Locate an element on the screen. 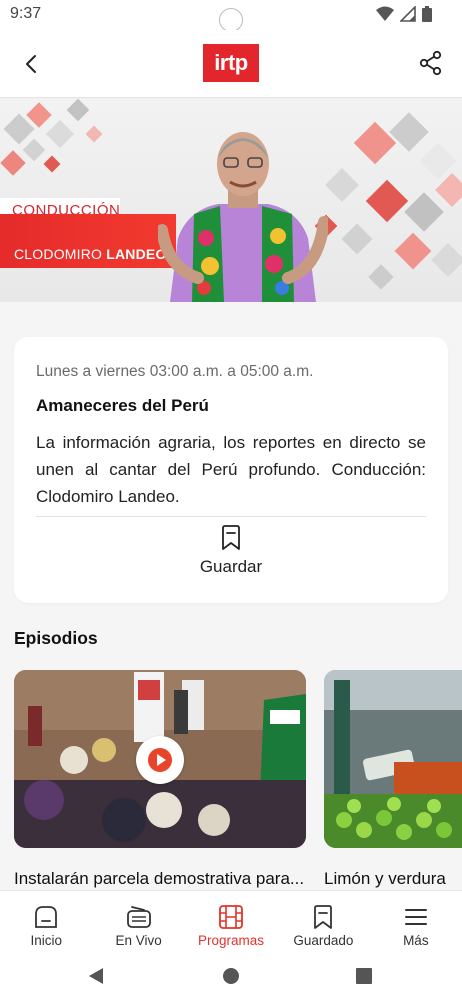 The width and height of the screenshot is (462, 1000). system-home-icon is located at coordinates (231, 976).